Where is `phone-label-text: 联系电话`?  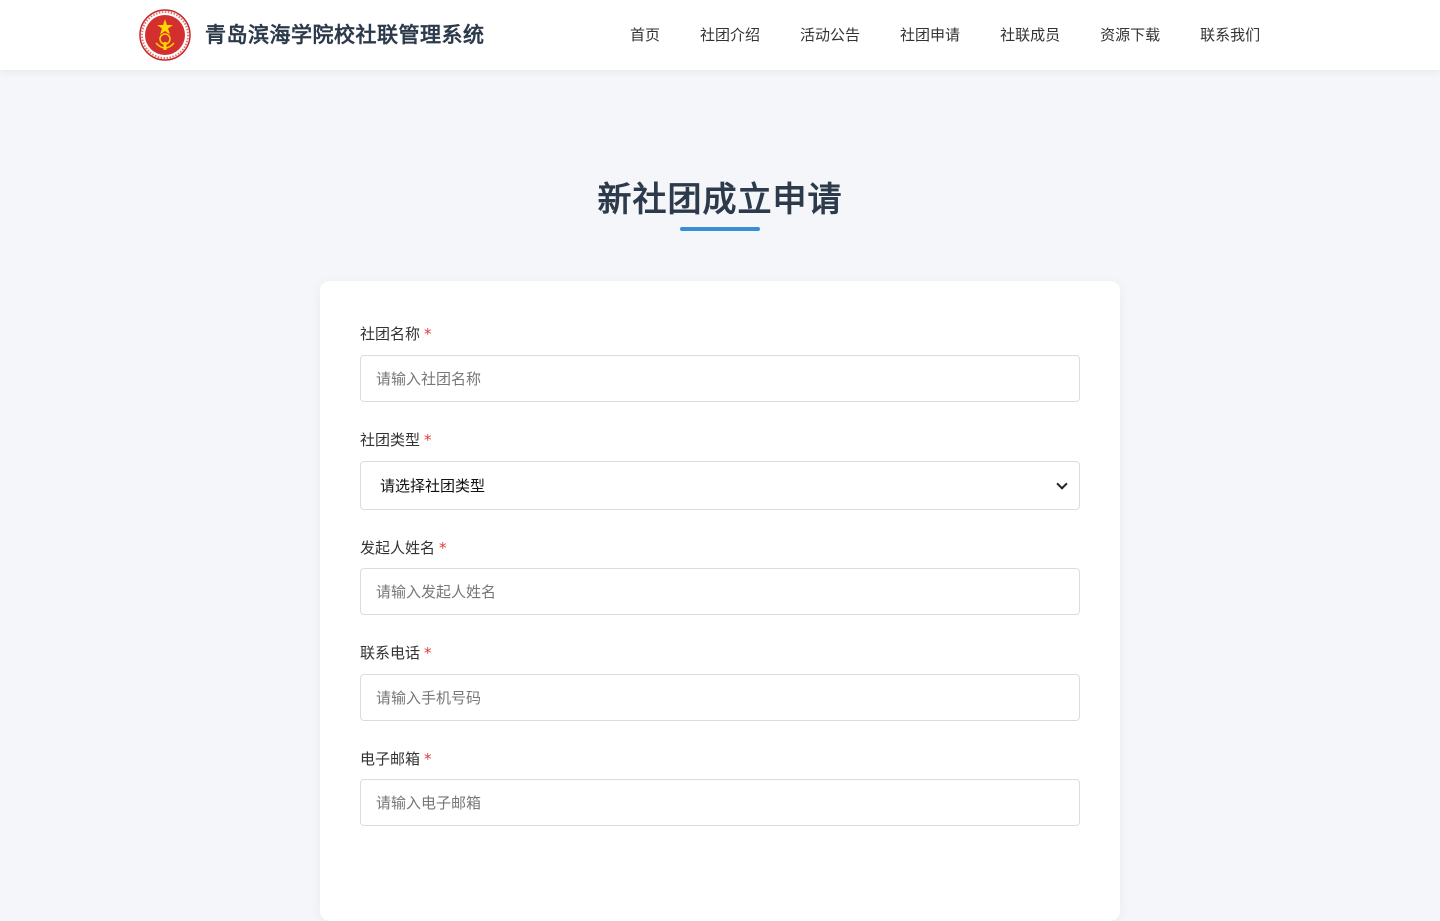
phone-label-text: 联系电话 is located at coordinates (390, 653).